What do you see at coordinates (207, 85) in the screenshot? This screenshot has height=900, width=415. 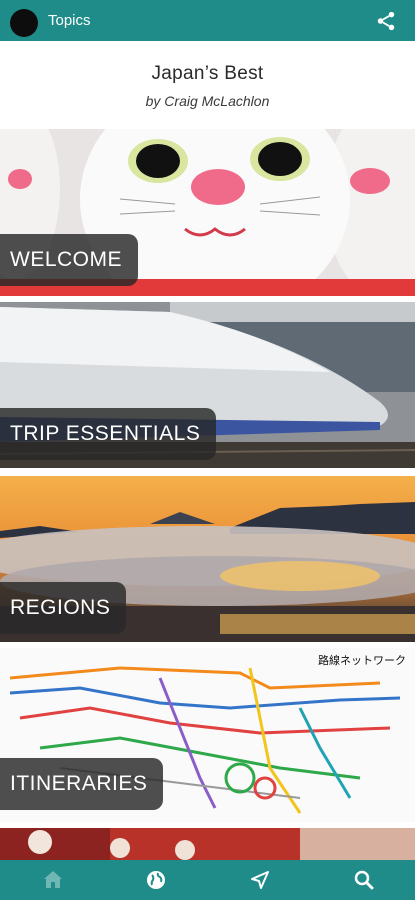 I see `book-header: Japan’s Best by Craig McLachlon` at bounding box center [207, 85].